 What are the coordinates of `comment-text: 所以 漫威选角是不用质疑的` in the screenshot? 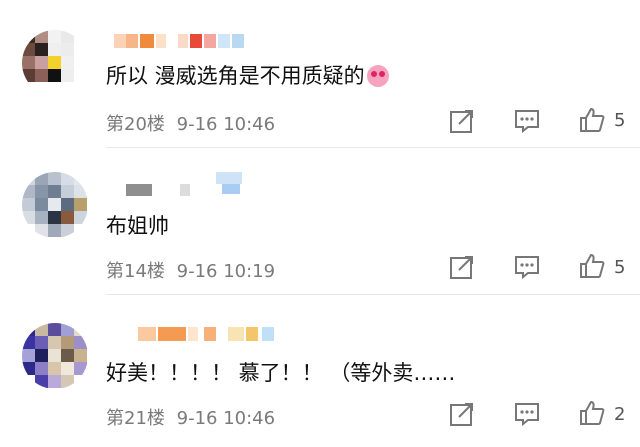 It's located at (247, 75).